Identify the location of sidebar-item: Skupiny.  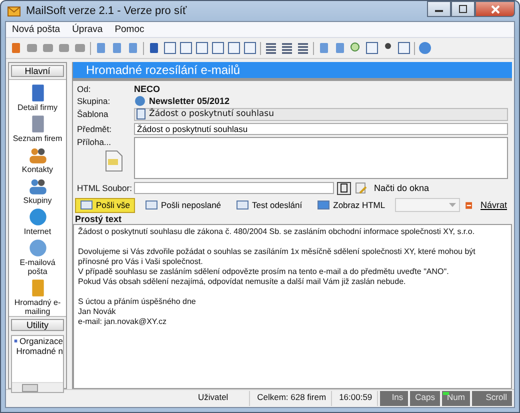
(37, 200).